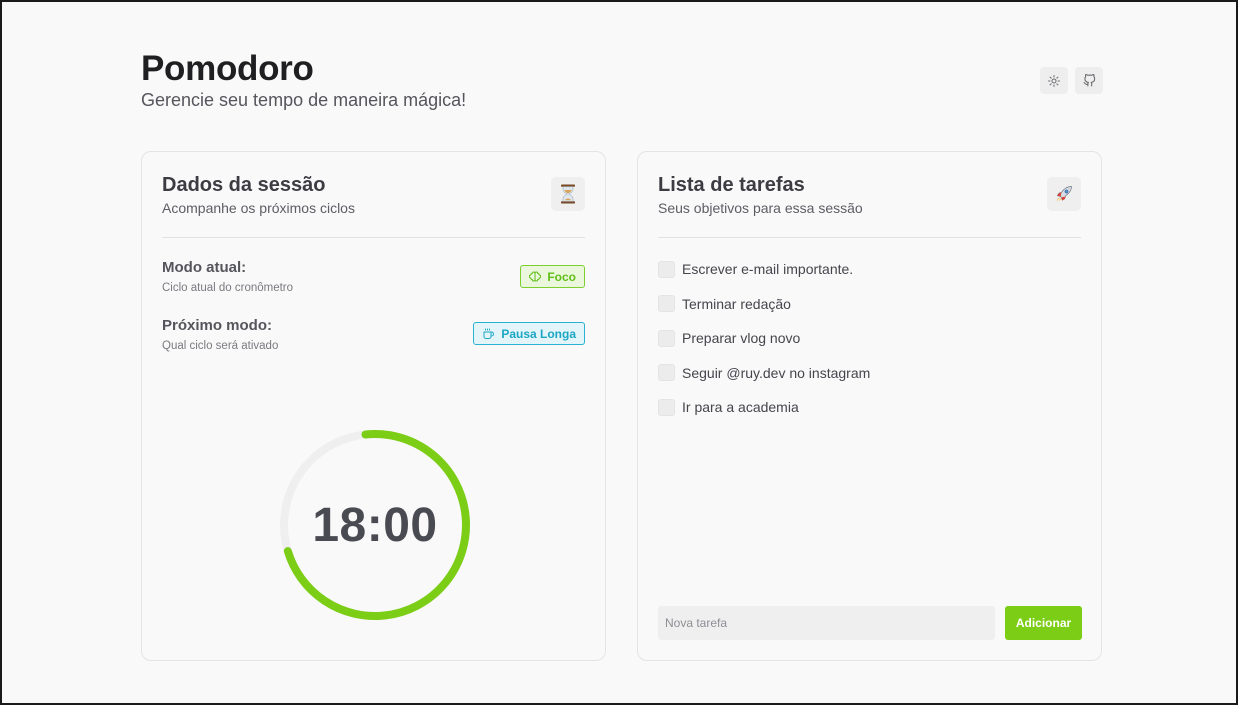  I want to click on timer-display: 18:00, so click(375, 525).